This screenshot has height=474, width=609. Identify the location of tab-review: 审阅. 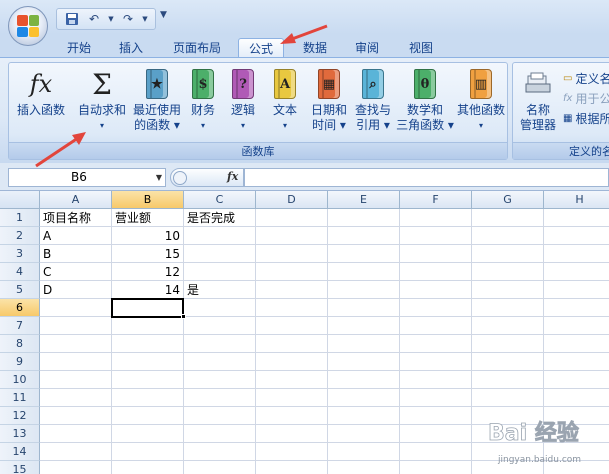
(367, 48).